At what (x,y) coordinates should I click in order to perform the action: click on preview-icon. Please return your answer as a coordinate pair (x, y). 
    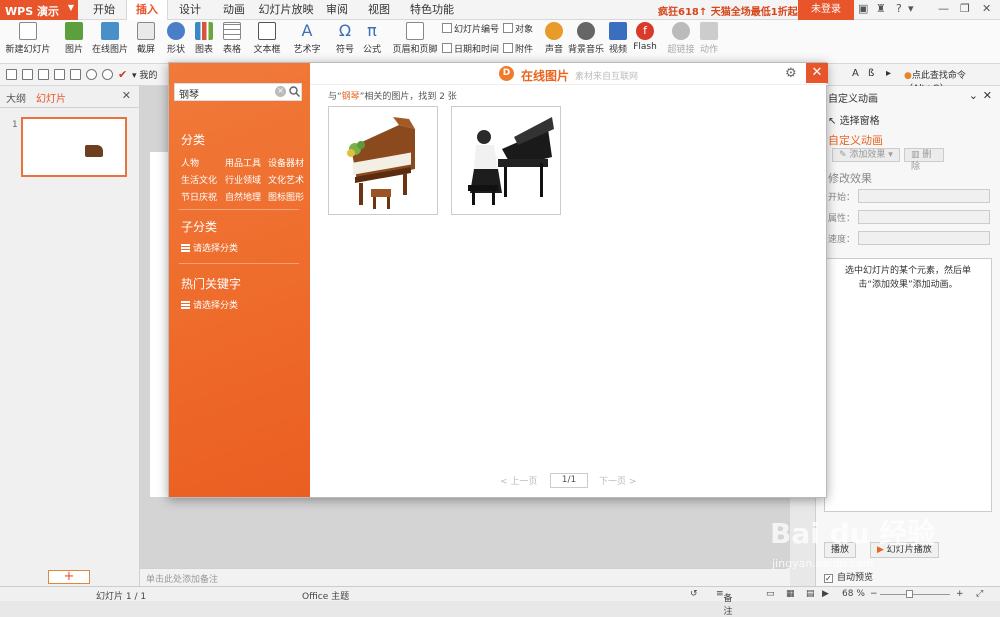
    Looking at the image, I should click on (59, 74).